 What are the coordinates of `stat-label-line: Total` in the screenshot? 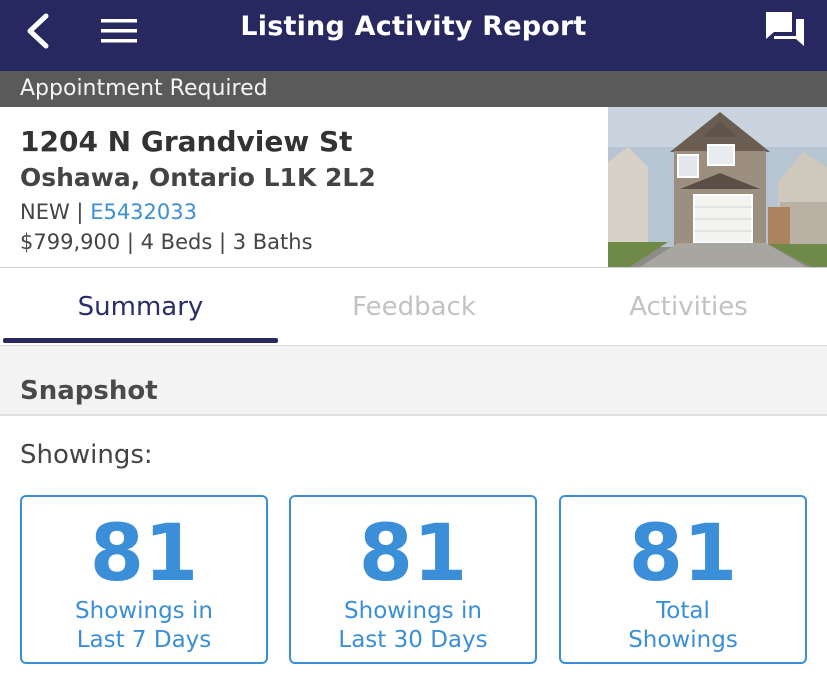 It's located at (683, 611).